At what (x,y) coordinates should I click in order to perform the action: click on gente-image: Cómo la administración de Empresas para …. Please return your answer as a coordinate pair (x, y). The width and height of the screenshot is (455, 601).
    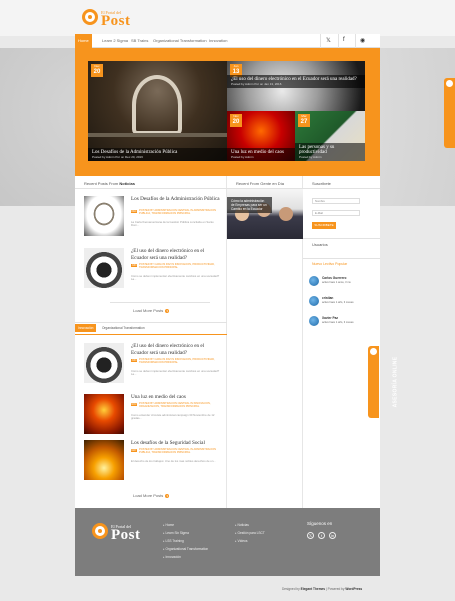
    Looking at the image, I should click on (265, 214).